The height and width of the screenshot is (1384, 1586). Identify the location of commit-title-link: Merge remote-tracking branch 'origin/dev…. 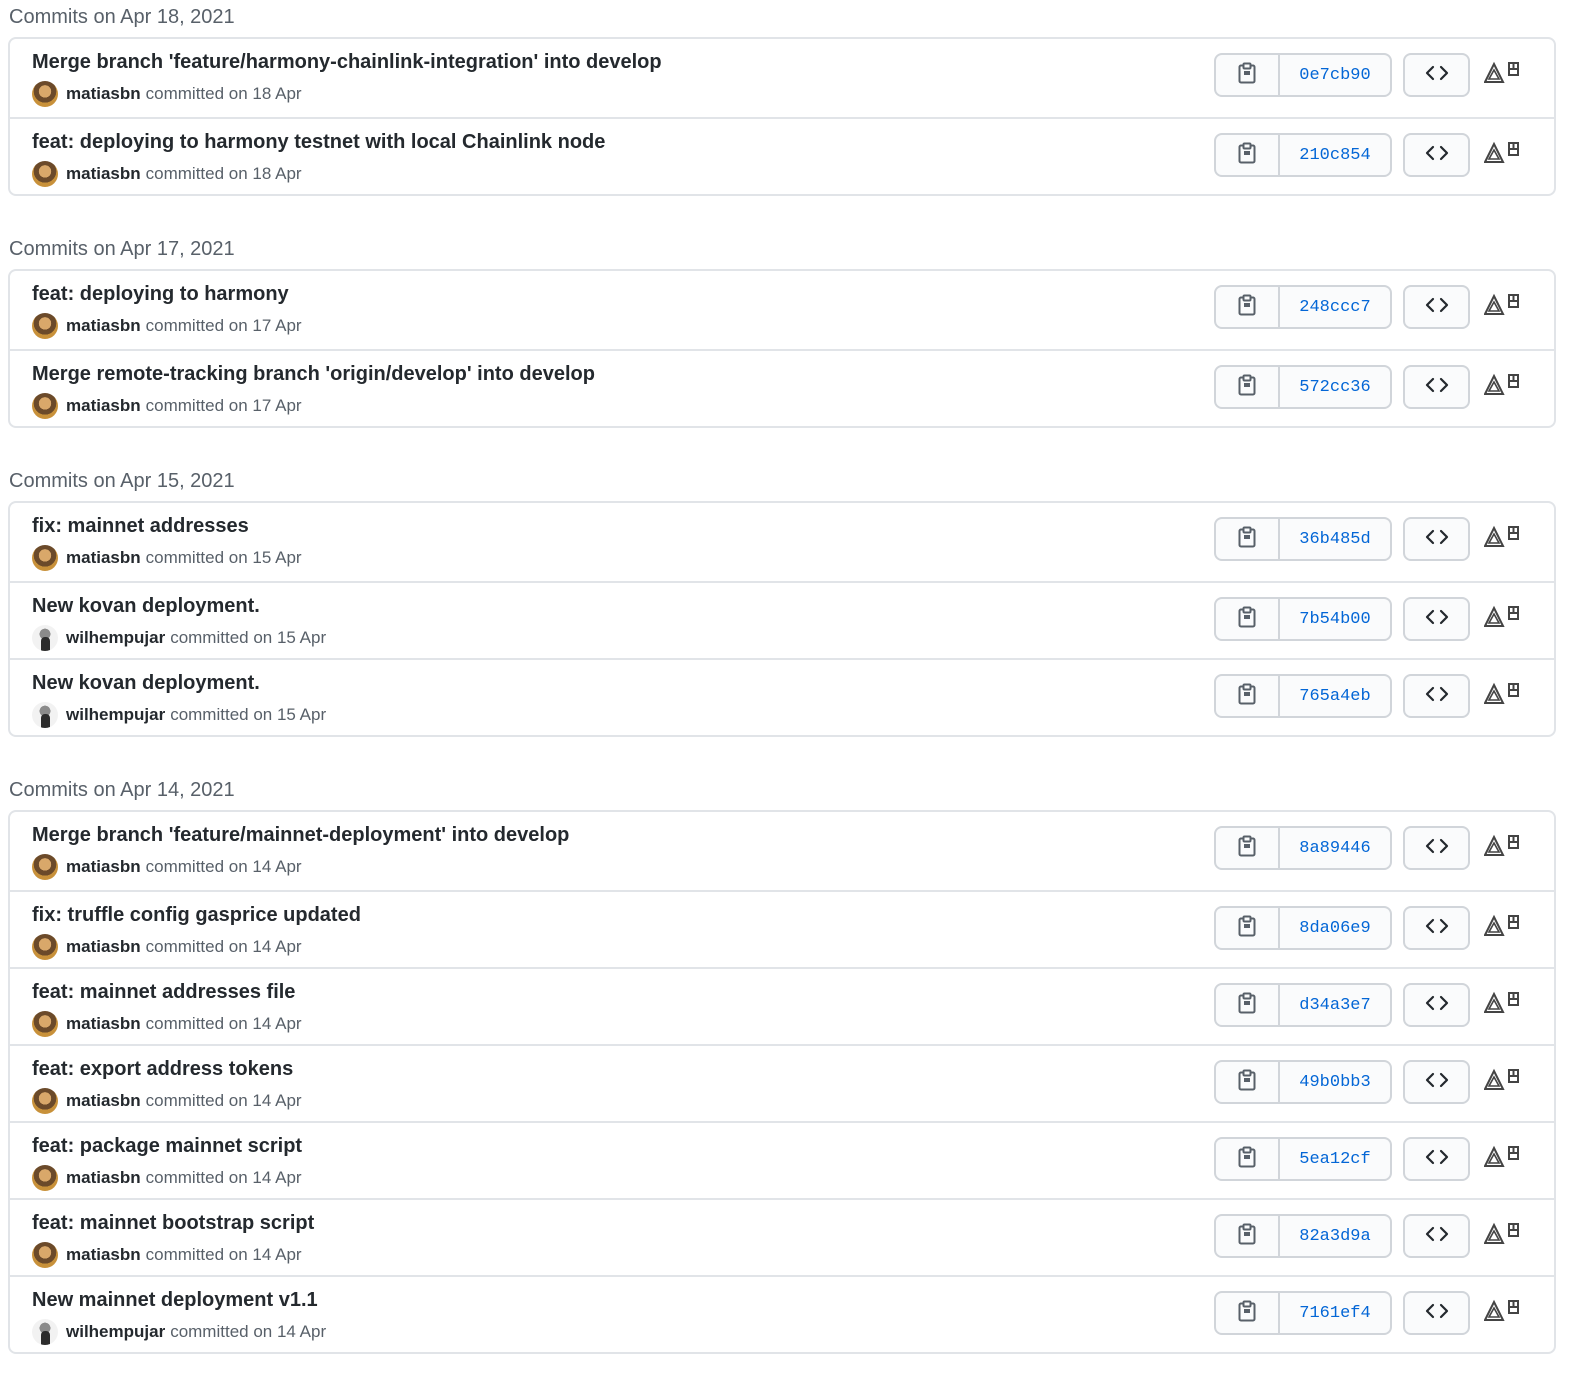
(313, 374).